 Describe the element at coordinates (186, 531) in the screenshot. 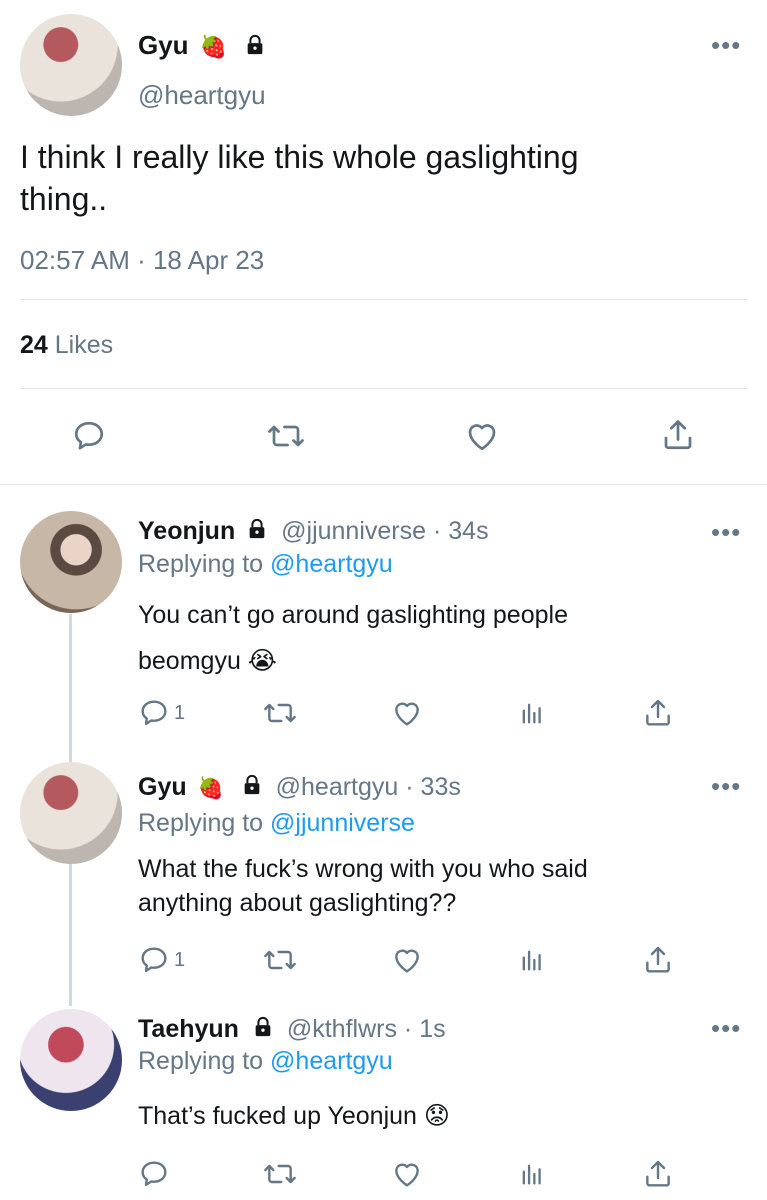

I see `display-name: Yeonjun` at that location.